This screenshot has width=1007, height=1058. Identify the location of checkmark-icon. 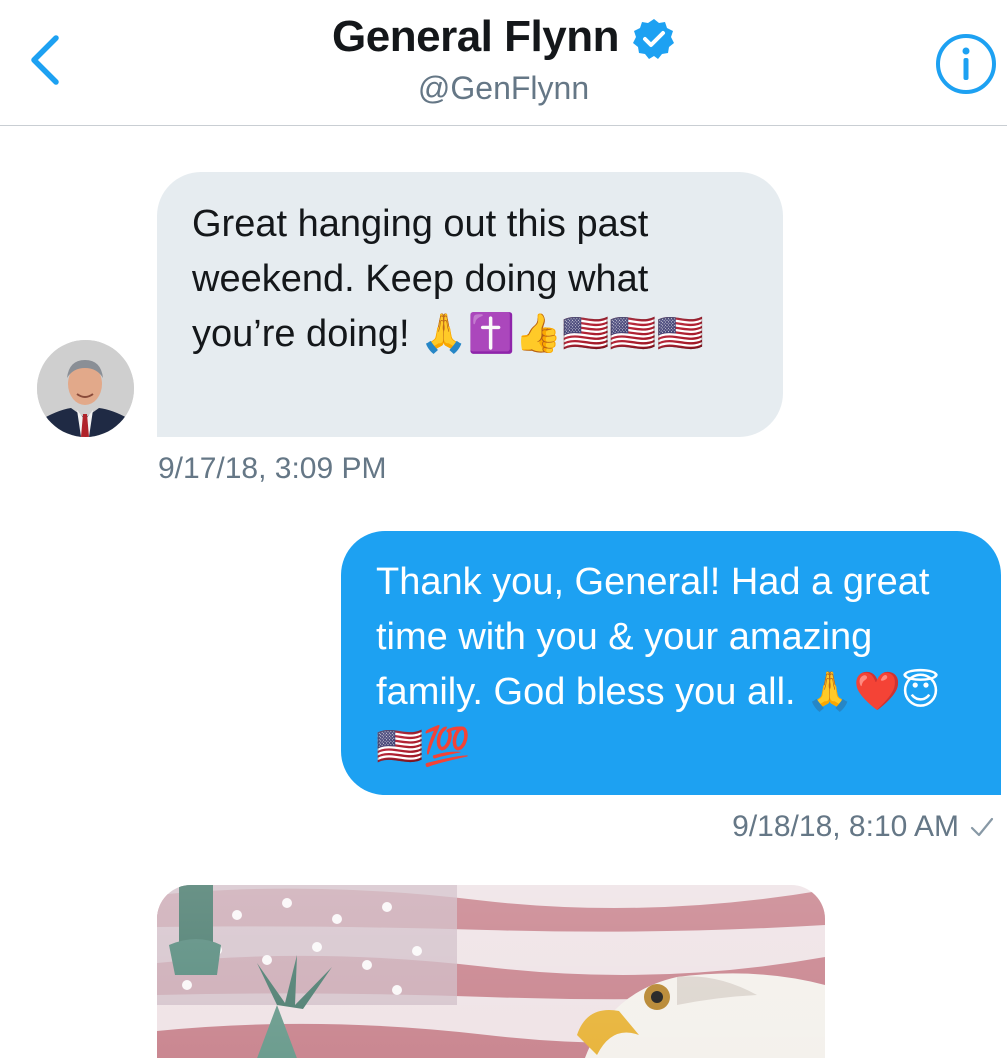
(982, 827).